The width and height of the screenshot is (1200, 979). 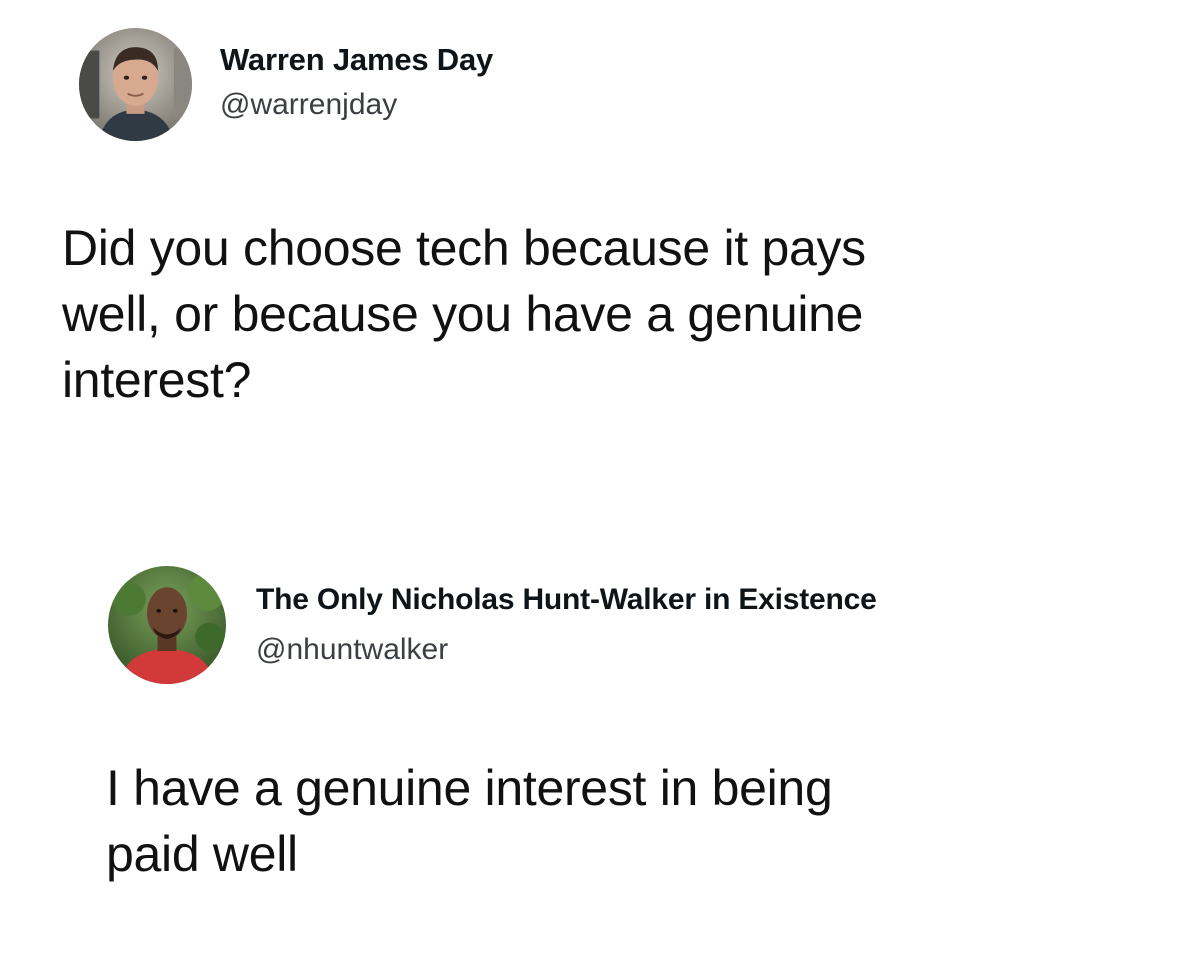 What do you see at coordinates (202, 854) in the screenshot?
I see `tweet-text-line: paid well` at bounding box center [202, 854].